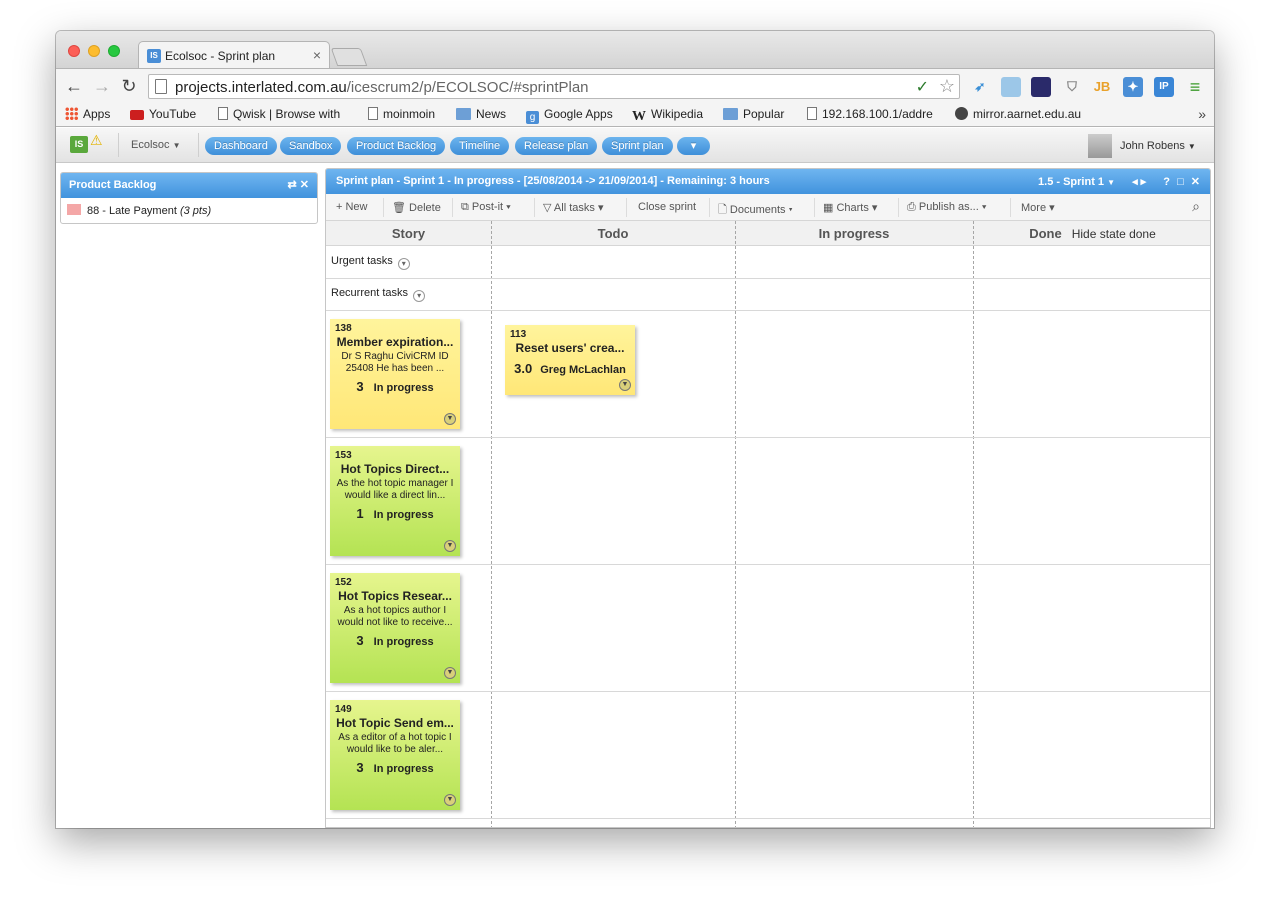 The height and width of the screenshot is (909, 1270). What do you see at coordinates (922, 87) in the screenshot?
I see `translate-icon: ✓` at bounding box center [922, 87].